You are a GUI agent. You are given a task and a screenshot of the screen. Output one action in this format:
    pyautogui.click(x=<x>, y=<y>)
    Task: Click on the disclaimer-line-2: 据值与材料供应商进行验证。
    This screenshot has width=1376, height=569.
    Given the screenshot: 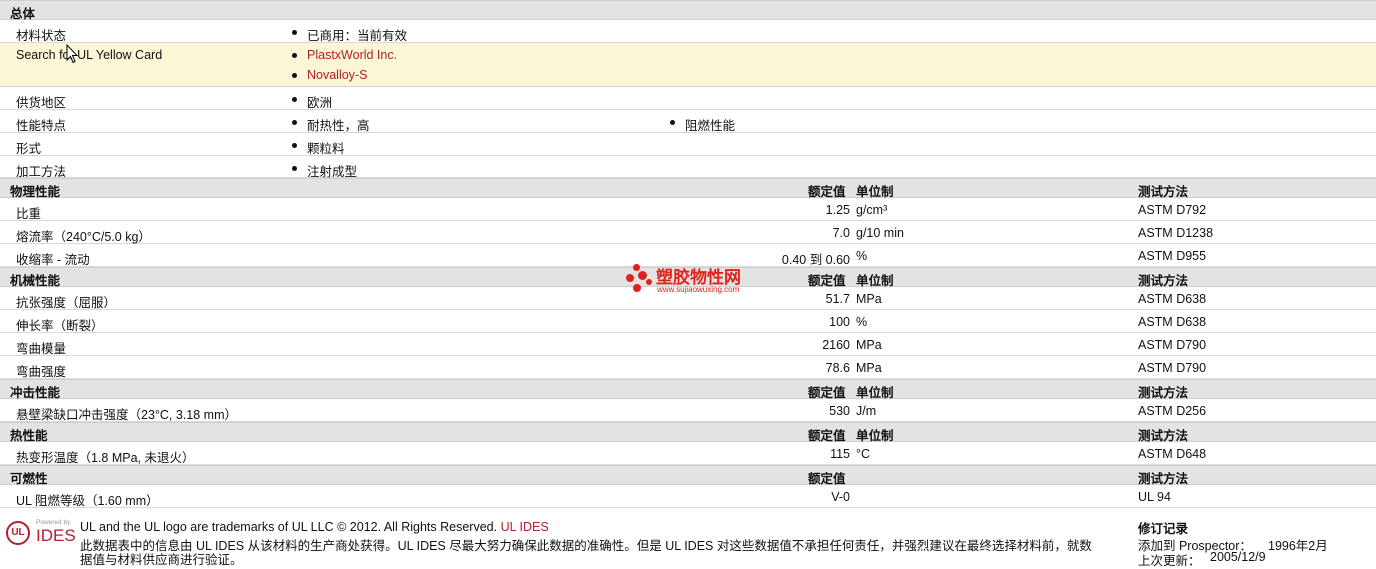 What is the action you would take?
    pyautogui.click(x=161, y=560)
    